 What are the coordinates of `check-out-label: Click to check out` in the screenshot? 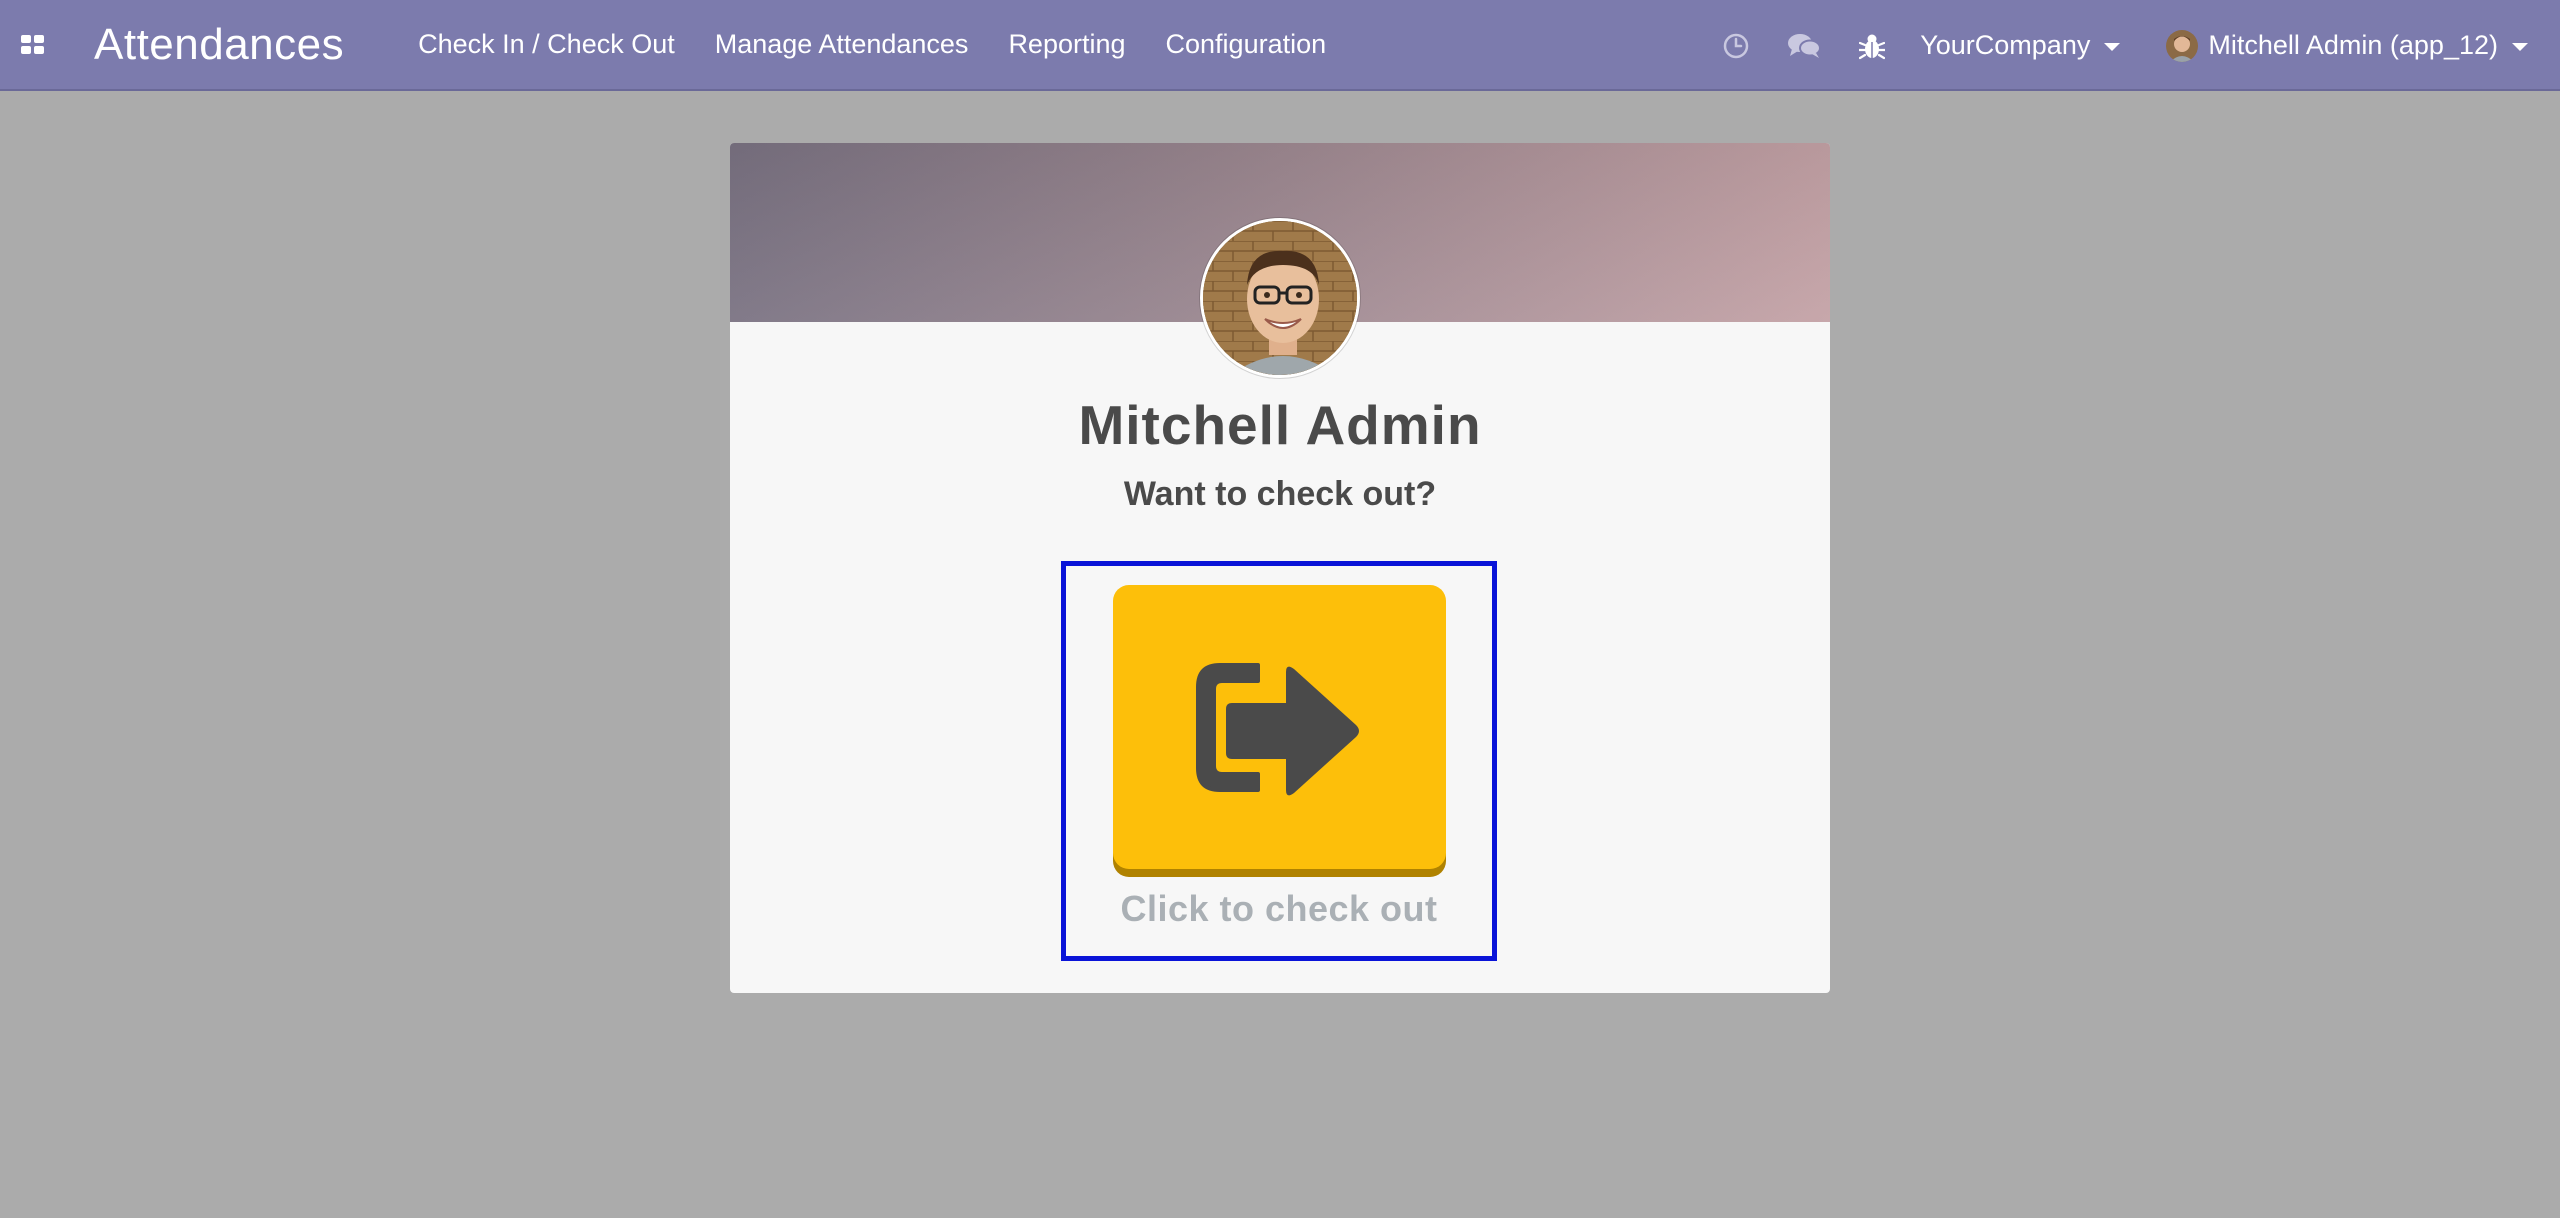 It's located at (1279, 909).